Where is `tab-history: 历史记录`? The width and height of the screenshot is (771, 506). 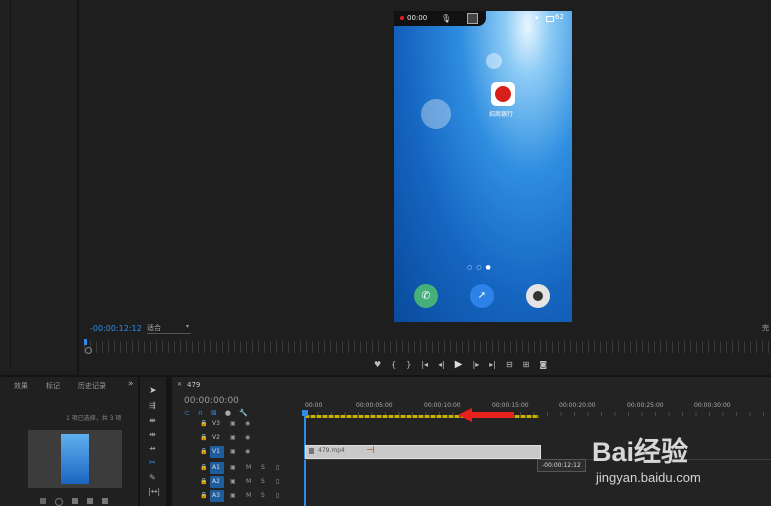 tab-history: 历史记录 is located at coordinates (92, 386).